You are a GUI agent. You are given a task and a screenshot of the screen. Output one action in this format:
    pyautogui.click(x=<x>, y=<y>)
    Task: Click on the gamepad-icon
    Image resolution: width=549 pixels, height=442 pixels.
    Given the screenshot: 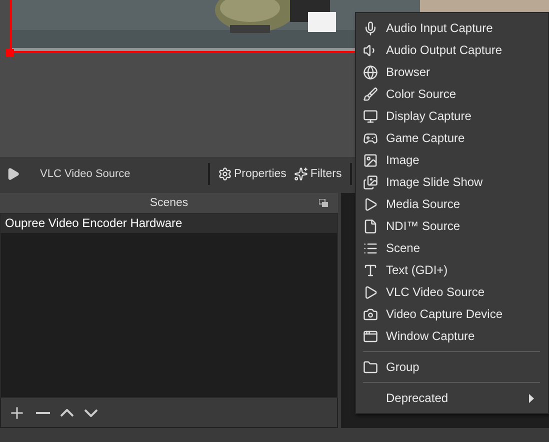 What is the action you would take?
    pyautogui.click(x=370, y=138)
    